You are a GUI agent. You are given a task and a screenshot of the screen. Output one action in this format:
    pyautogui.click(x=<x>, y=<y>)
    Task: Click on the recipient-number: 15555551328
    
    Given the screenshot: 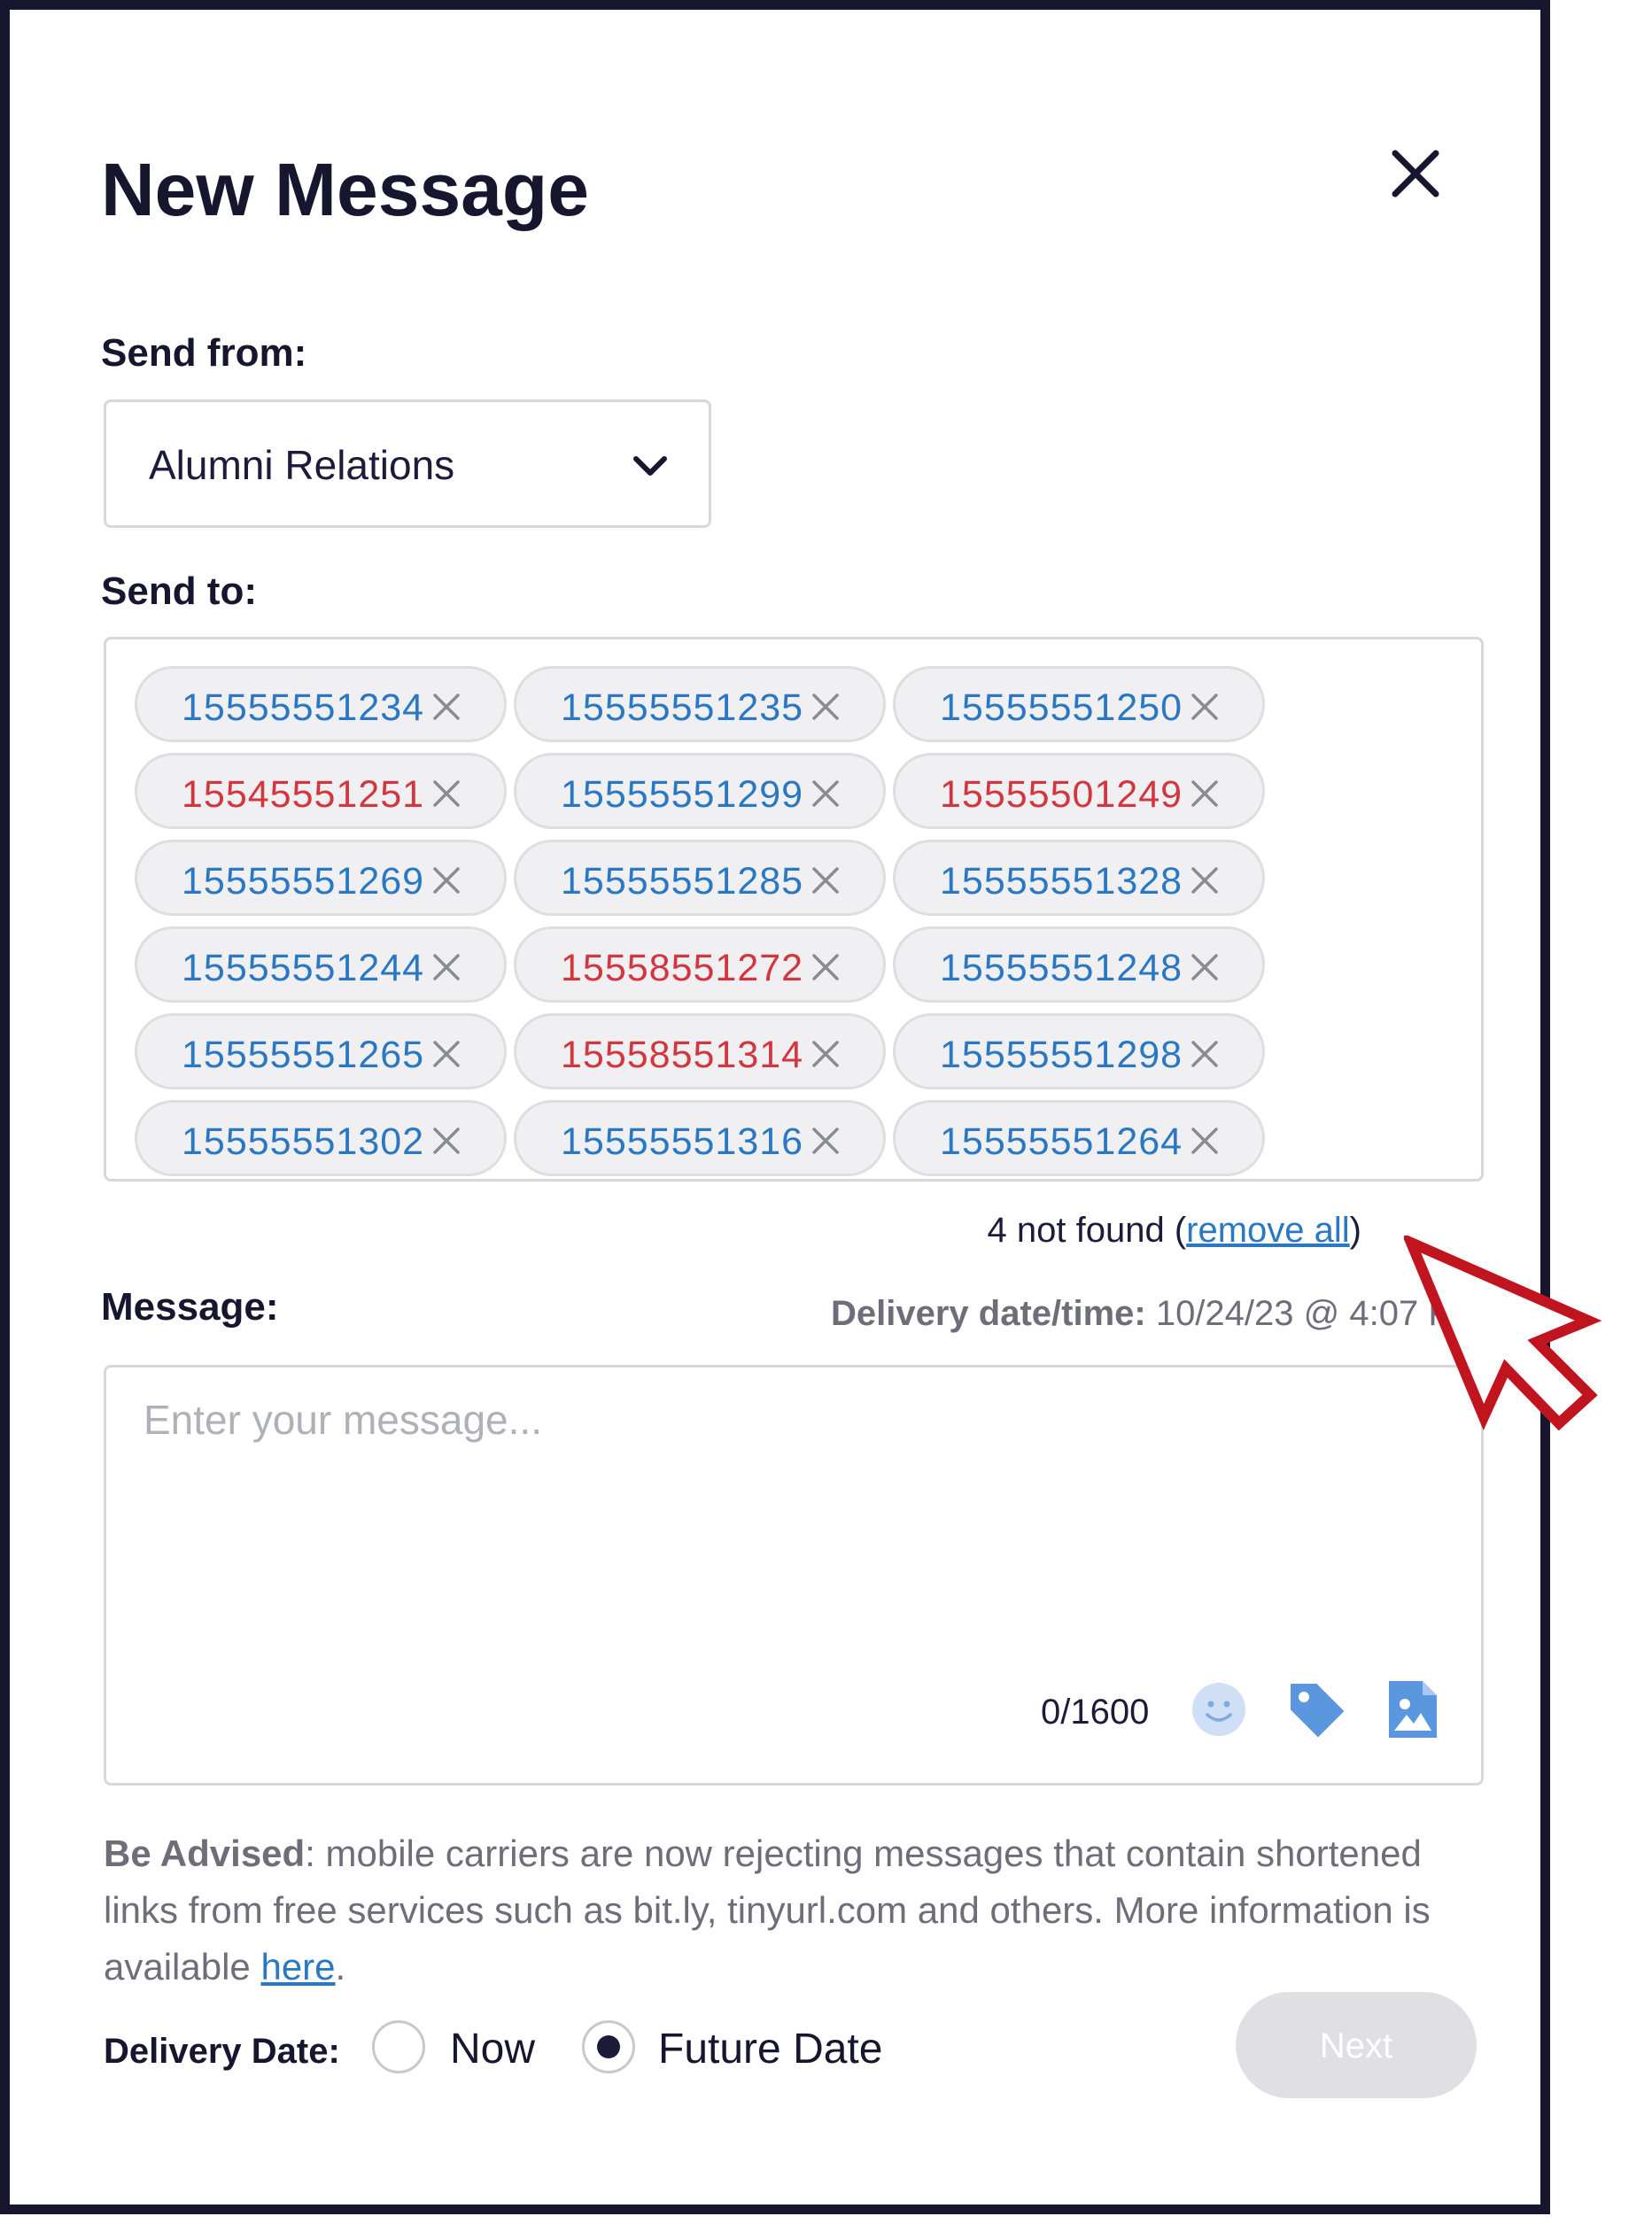 What is the action you would take?
    pyautogui.click(x=1061, y=882)
    